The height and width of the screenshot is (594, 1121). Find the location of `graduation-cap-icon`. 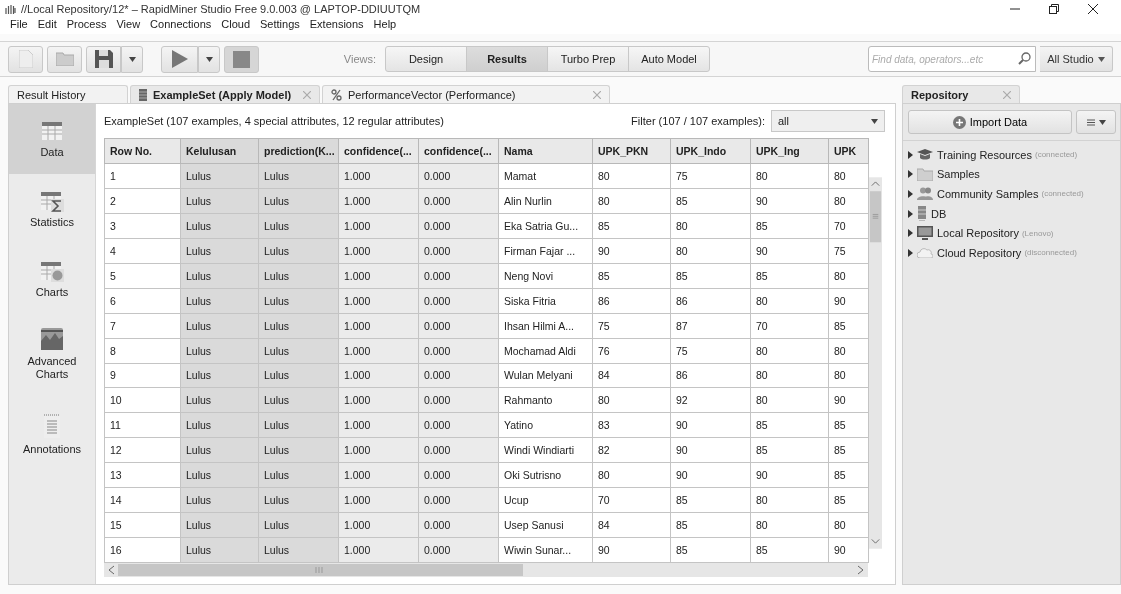

graduation-cap-icon is located at coordinates (925, 154).